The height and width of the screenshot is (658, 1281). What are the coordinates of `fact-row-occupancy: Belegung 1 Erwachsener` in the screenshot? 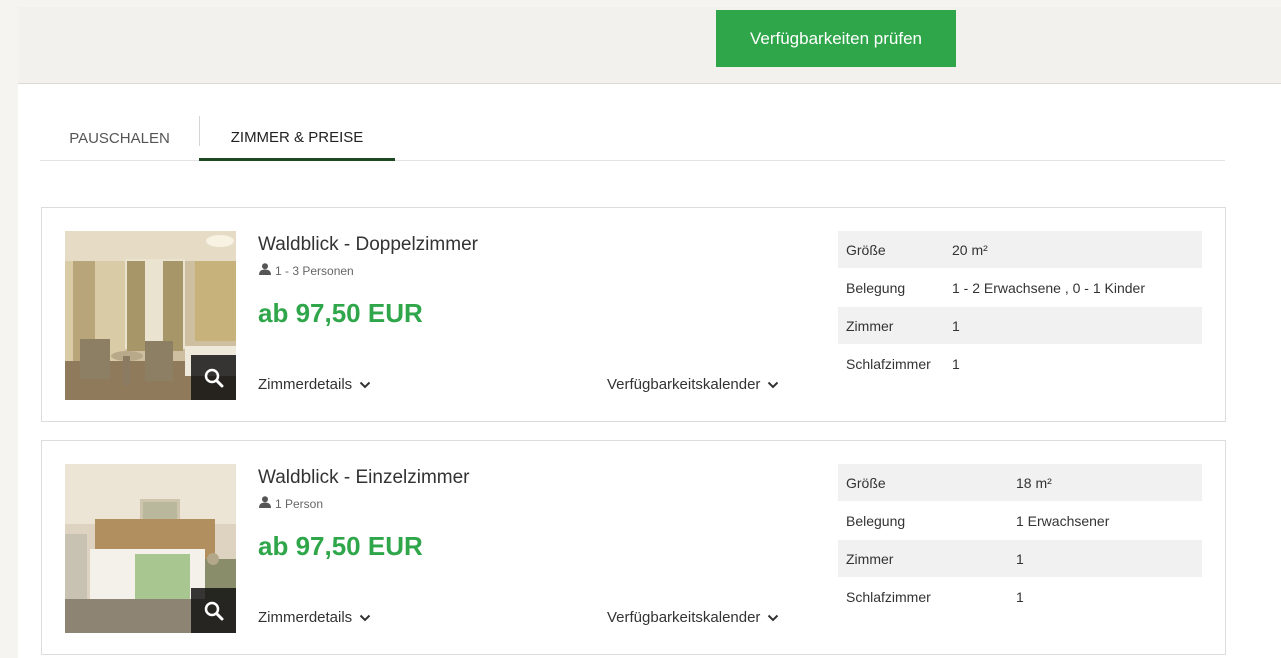 It's located at (1020, 521).